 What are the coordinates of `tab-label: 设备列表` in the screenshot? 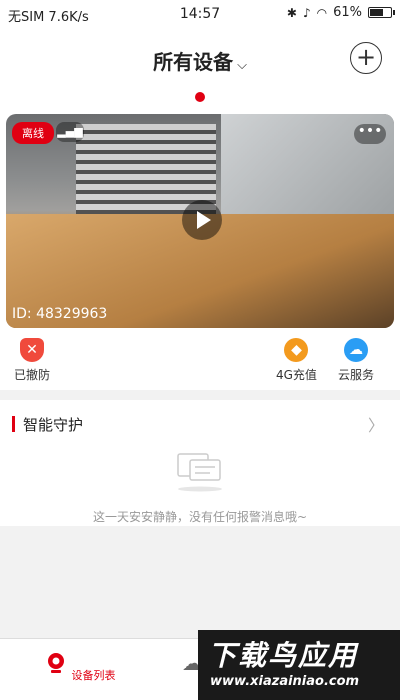 It's located at (93, 675).